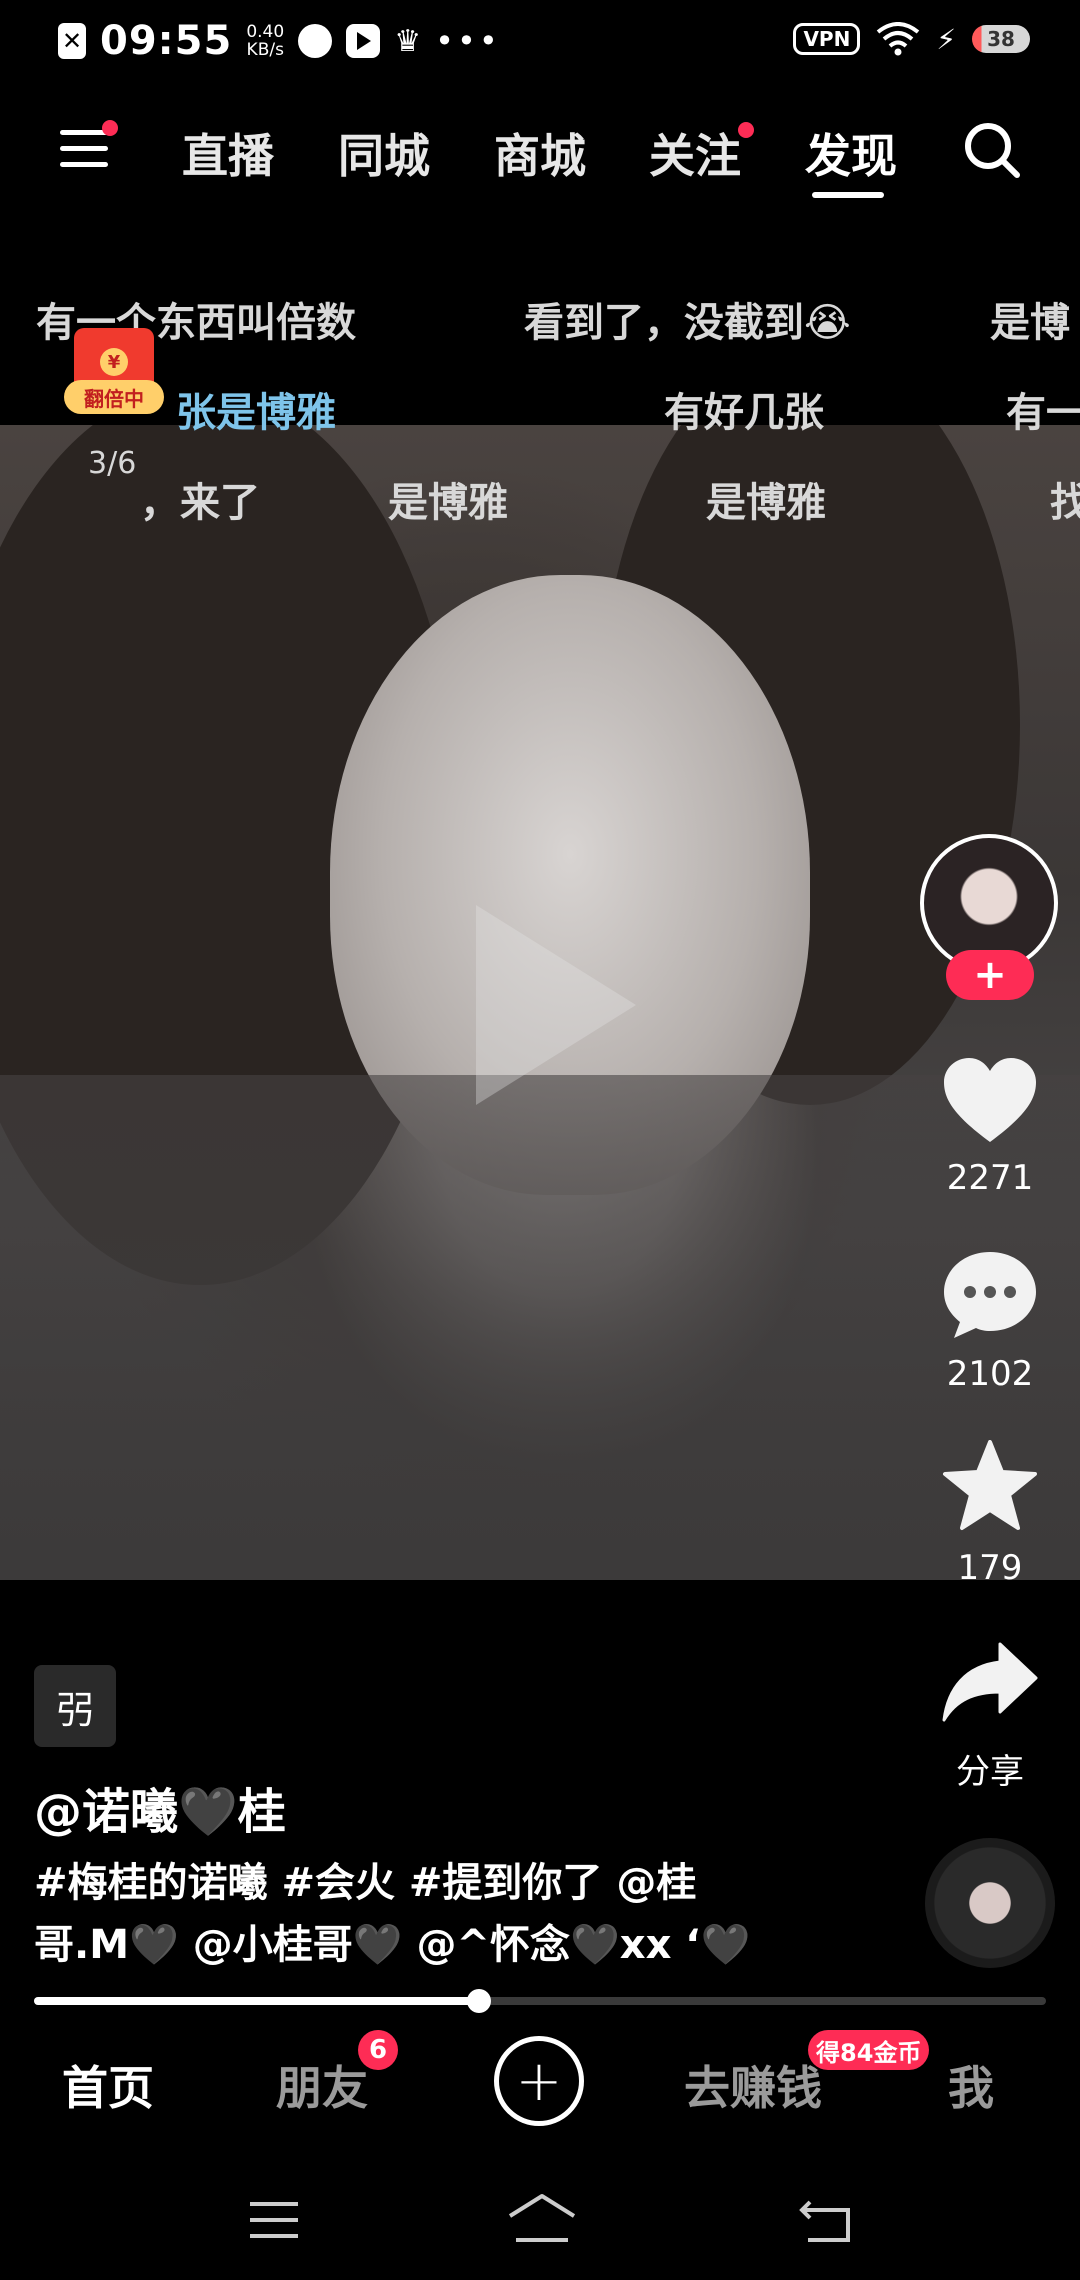  Describe the element at coordinates (990, 1486) in the screenshot. I see `favorite-star-icon` at that location.